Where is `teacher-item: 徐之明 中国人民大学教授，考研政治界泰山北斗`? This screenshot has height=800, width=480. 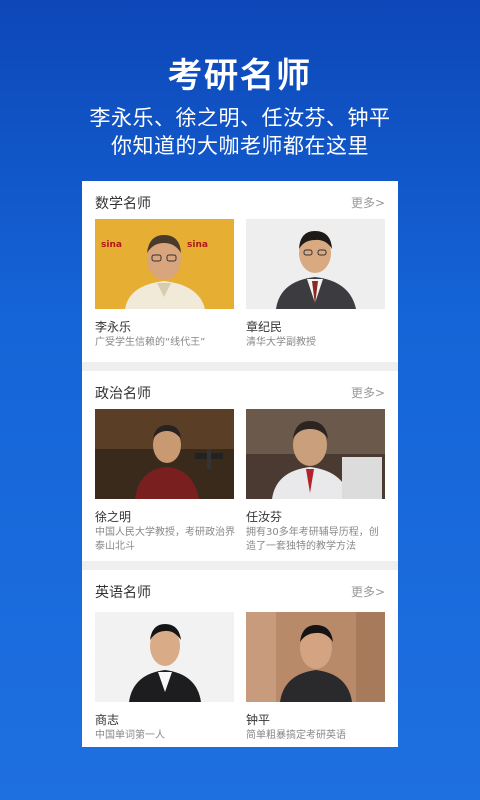
teacher-item: 徐之明 中国人民大学教授，考研政治界泰山北斗 is located at coordinates (165, 484).